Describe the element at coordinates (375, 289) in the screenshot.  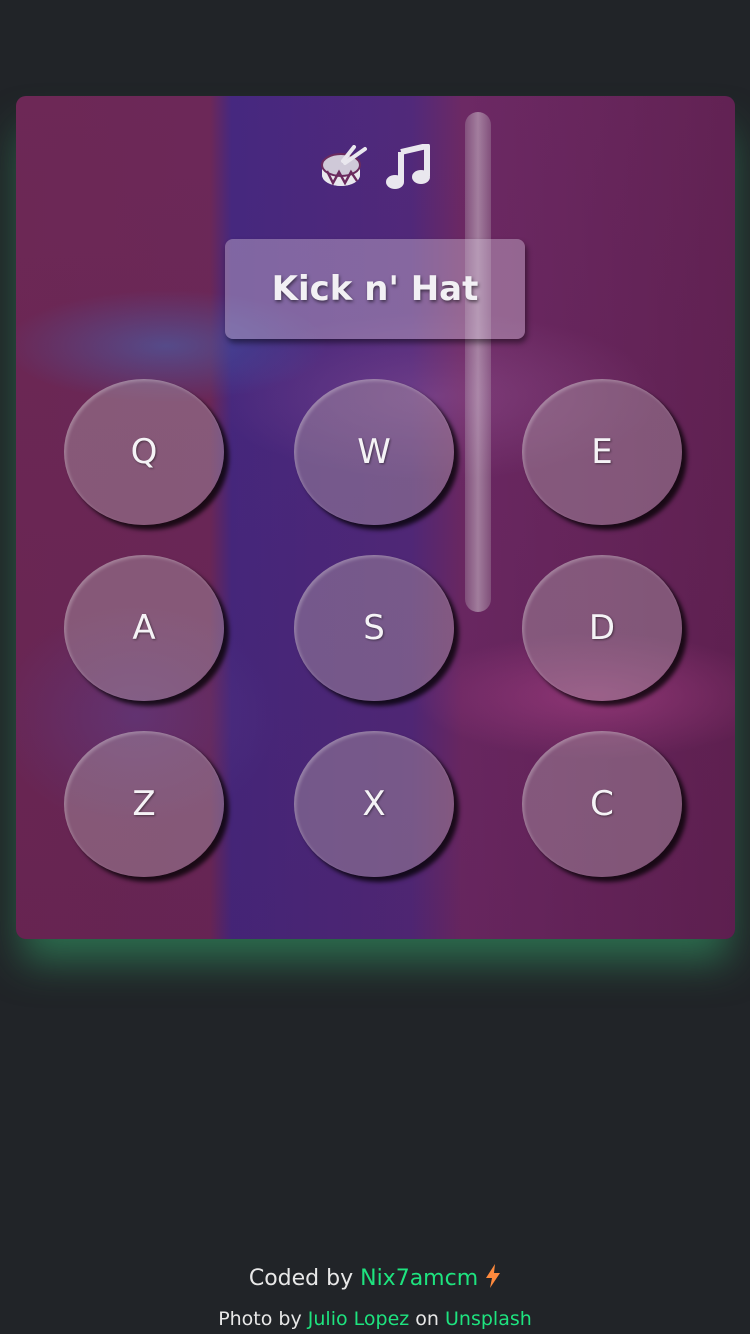
I see `sound-display: Kick n' Hat` at that location.